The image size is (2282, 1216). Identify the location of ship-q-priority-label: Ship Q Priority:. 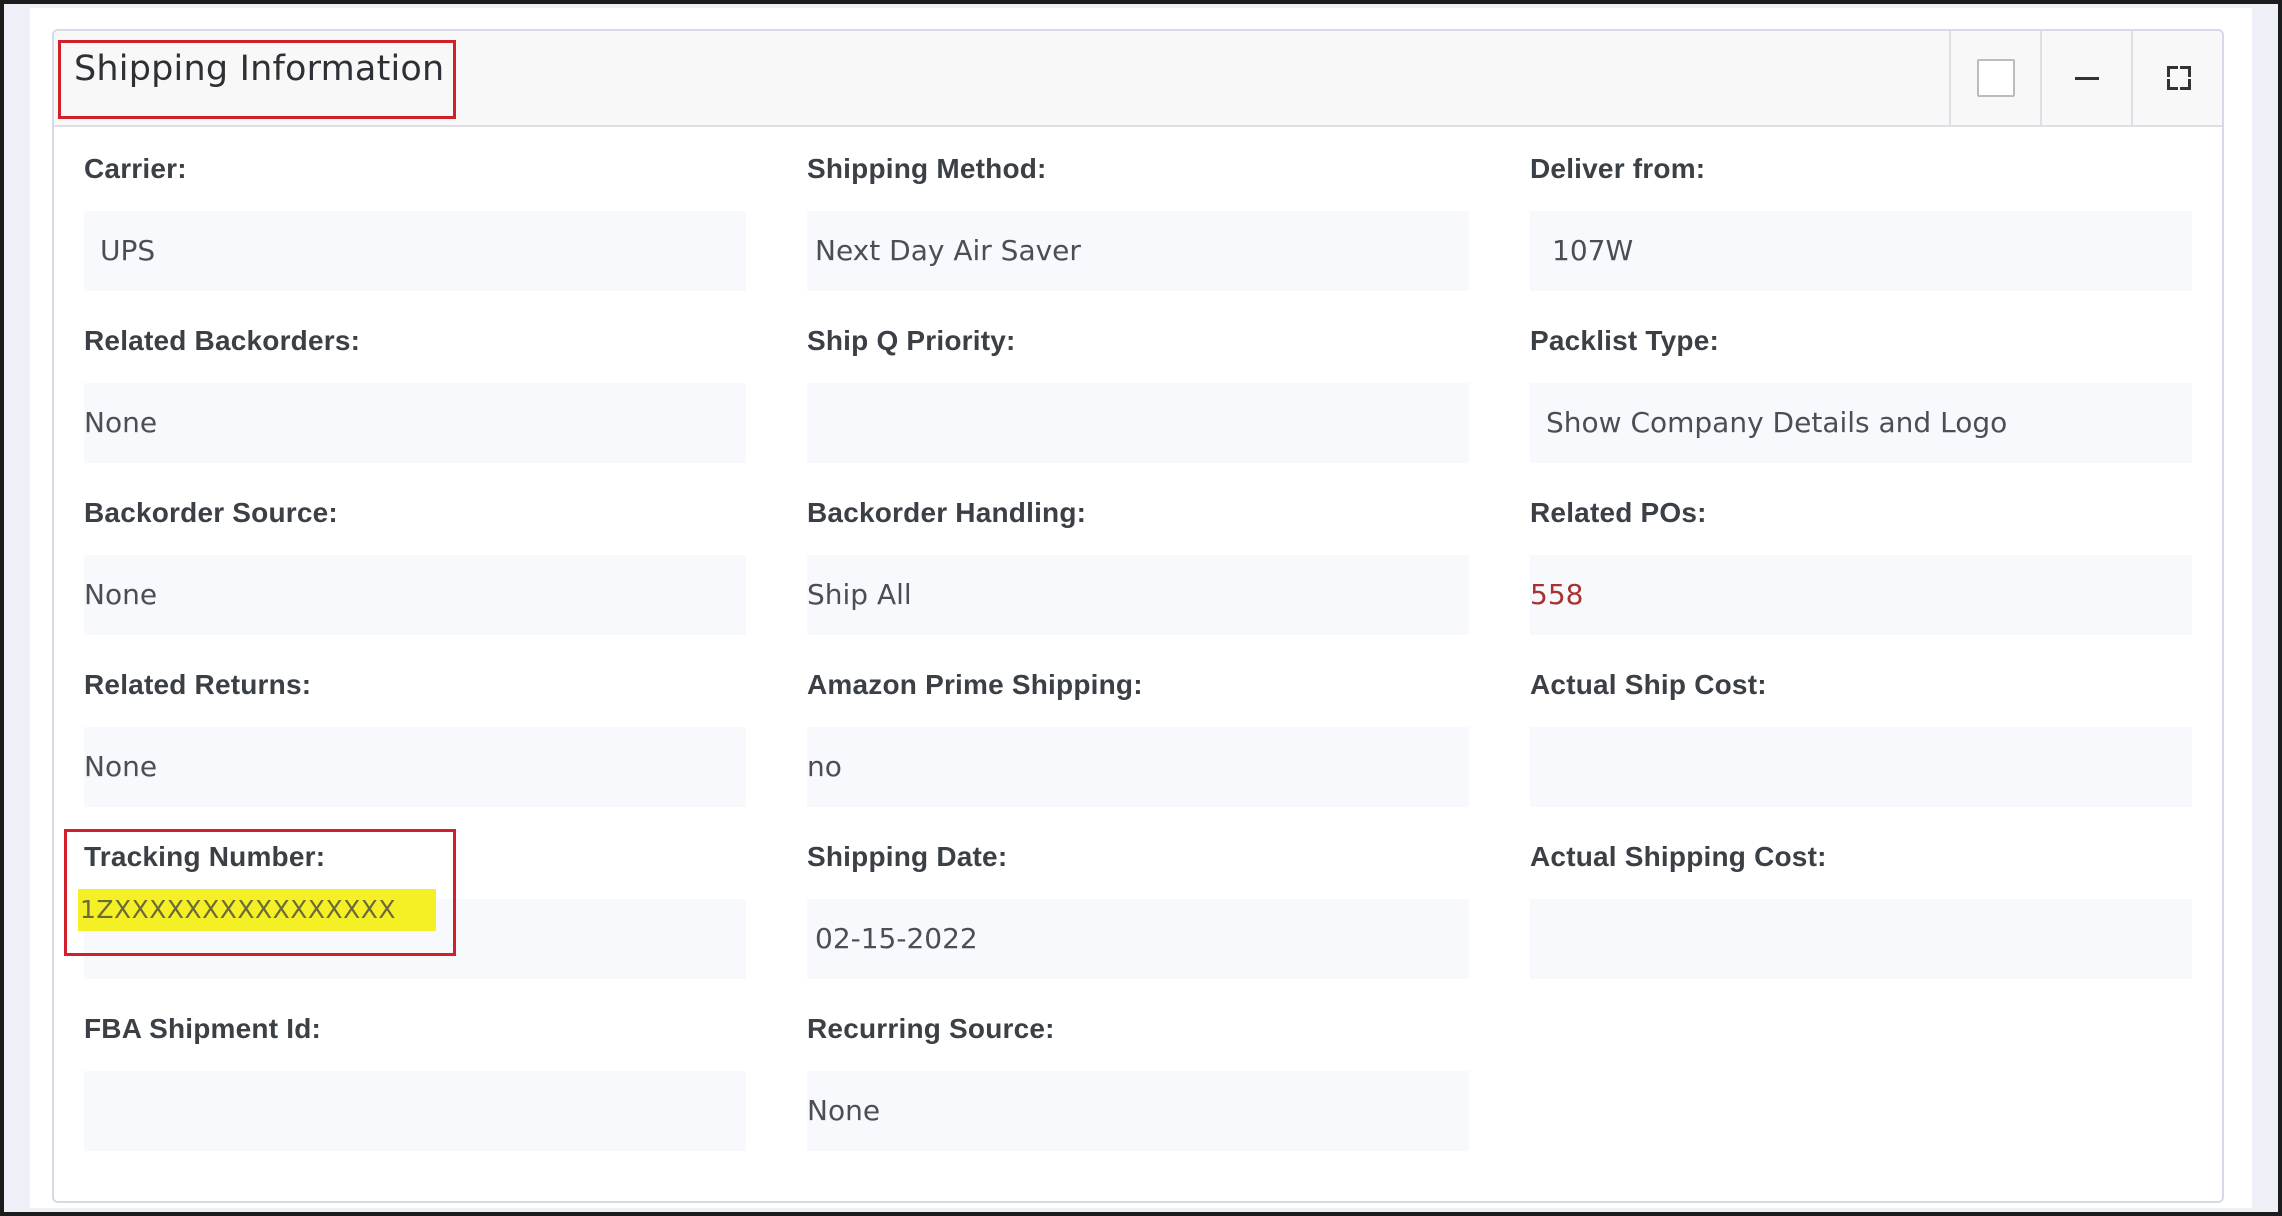
(911, 340).